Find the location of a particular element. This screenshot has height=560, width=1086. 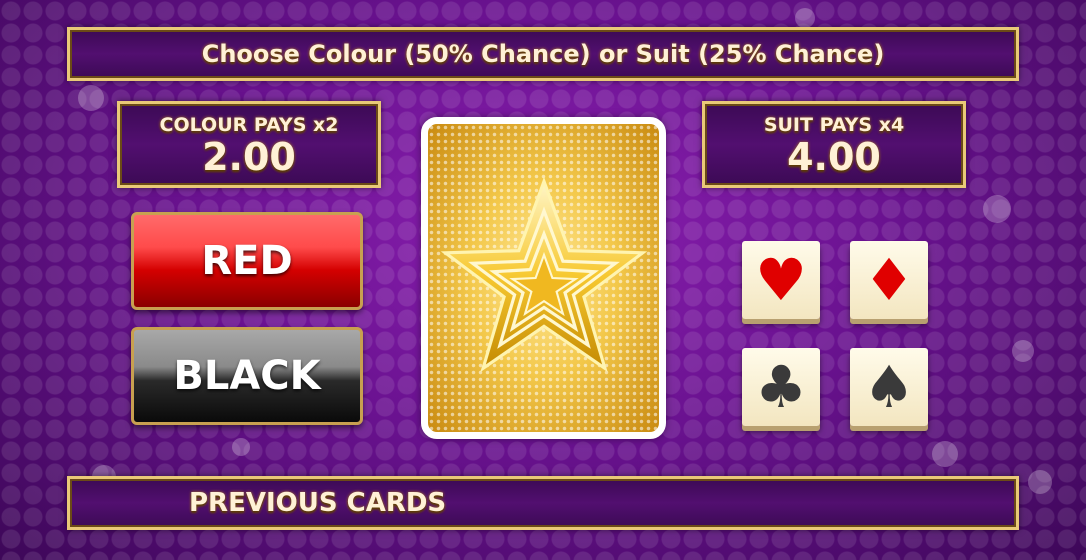

diamonds-icon: ♦ is located at coordinates (889, 280).